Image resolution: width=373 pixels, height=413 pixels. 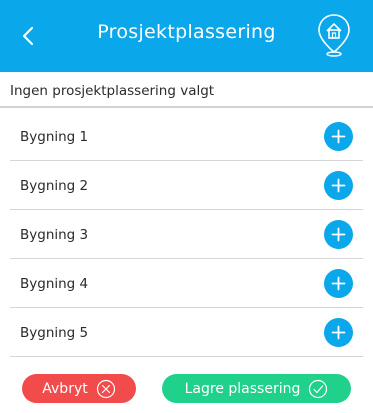 What do you see at coordinates (242, 388) in the screenshot?
I see `save-label: Lagre plassering` at bounding box center [242, 388].